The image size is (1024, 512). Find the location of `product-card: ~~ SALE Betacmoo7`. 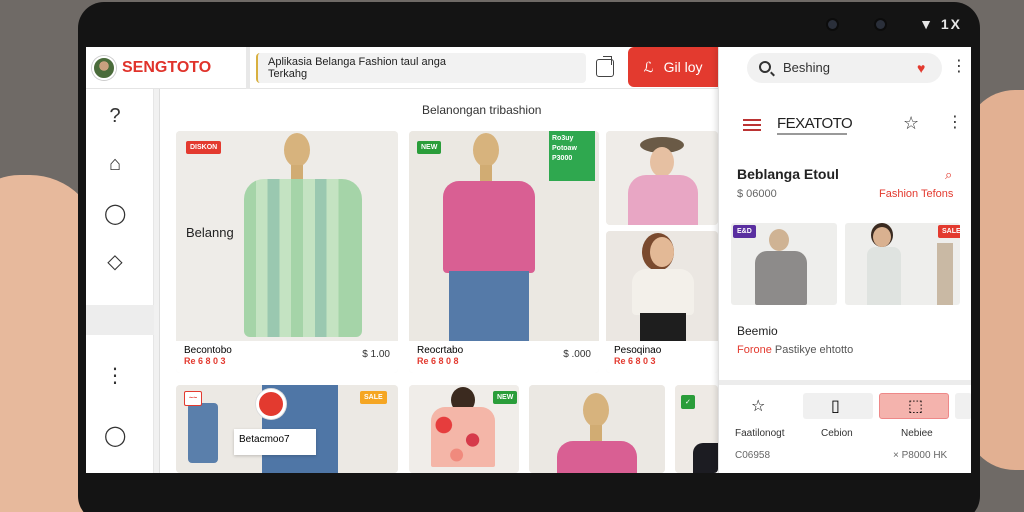

product-card: ~~ SALE Betacmoo7 is located at coordinates (287, 429).